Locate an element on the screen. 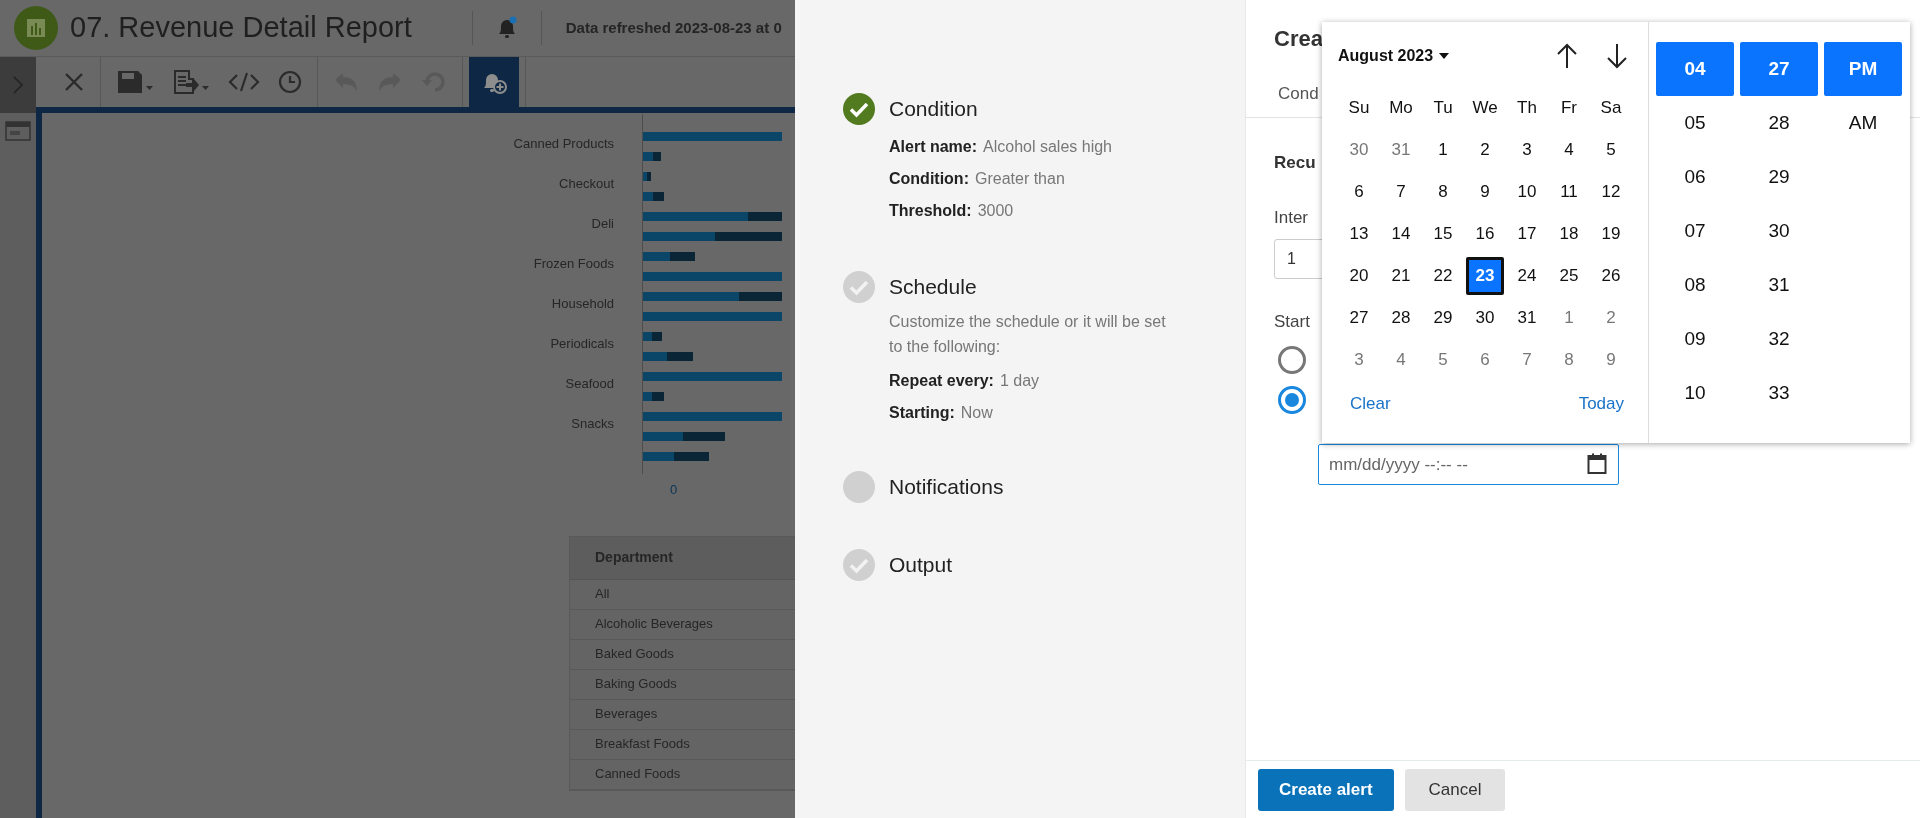 The width and height of the screenshot is (1920, 818). axis-category-label: Checkout is located at coordinates (586, 183).